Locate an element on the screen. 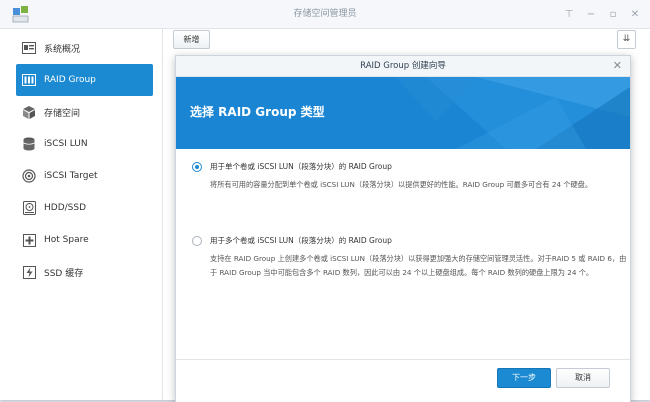 This screenshot has height=402, width=650. sidebar-item-raid-group: RAID Group is located at coordinates (84, 80).